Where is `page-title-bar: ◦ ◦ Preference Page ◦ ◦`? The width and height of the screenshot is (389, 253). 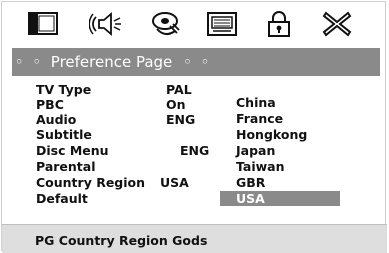 page-title-bar: ◦ ◦ Preference Page ◦ ◦ is located at coordinates (196, 62).